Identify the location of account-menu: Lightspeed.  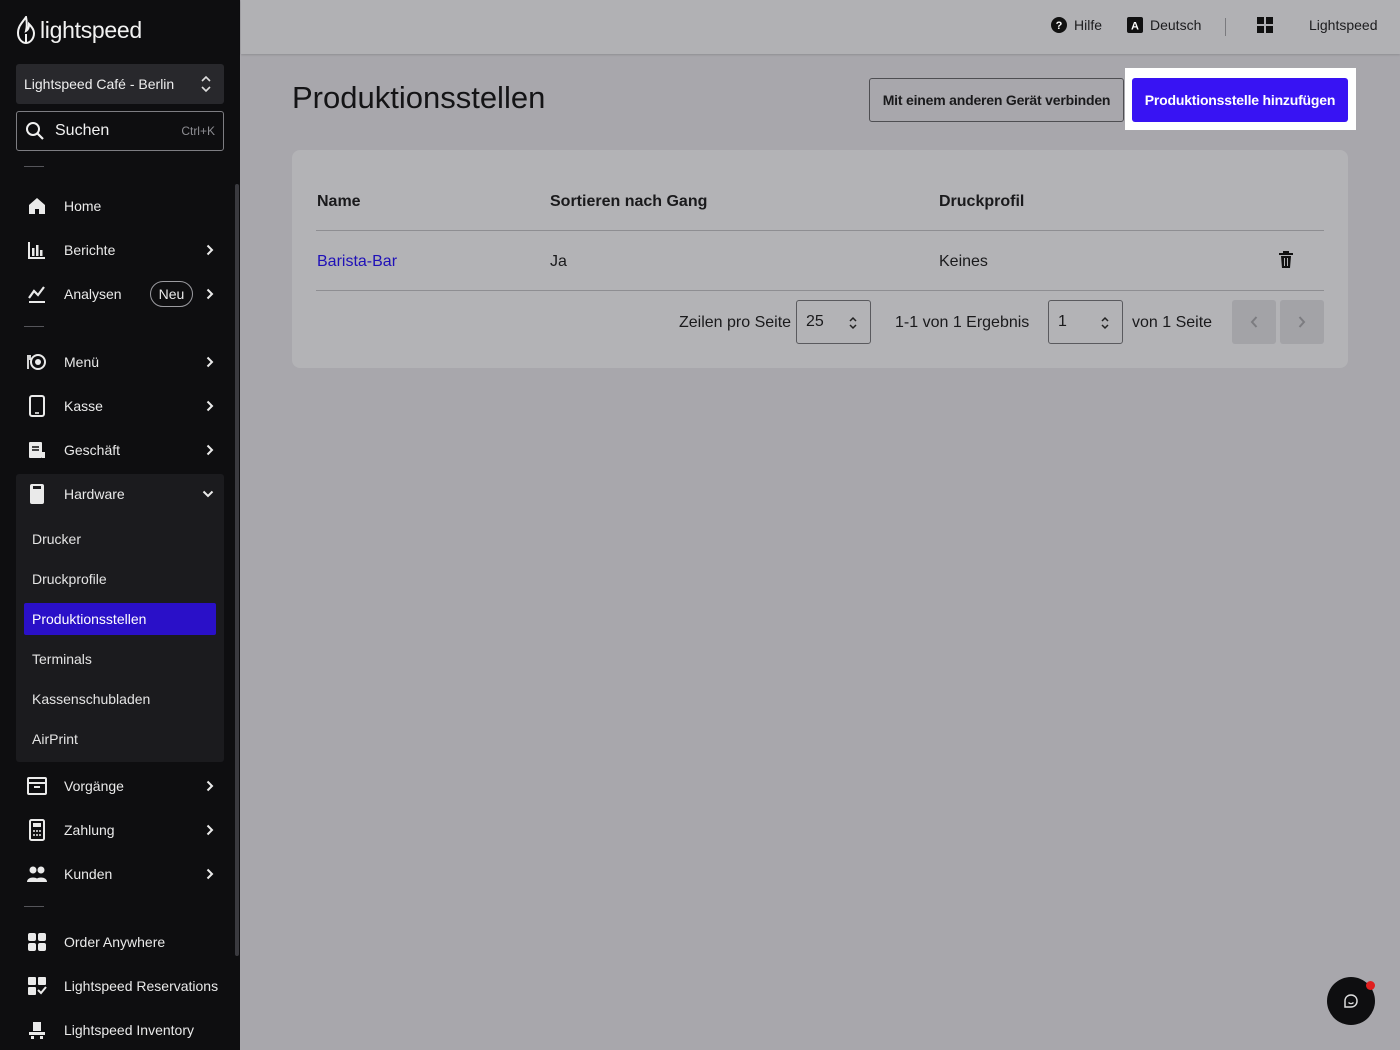
(1343, 25).